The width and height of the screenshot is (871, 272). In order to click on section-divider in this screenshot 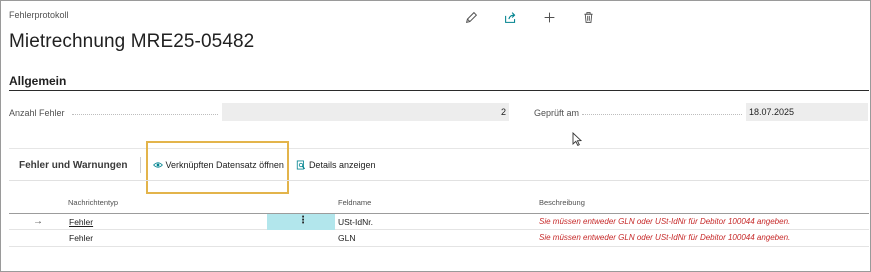, I will do `click(439, 90)`.